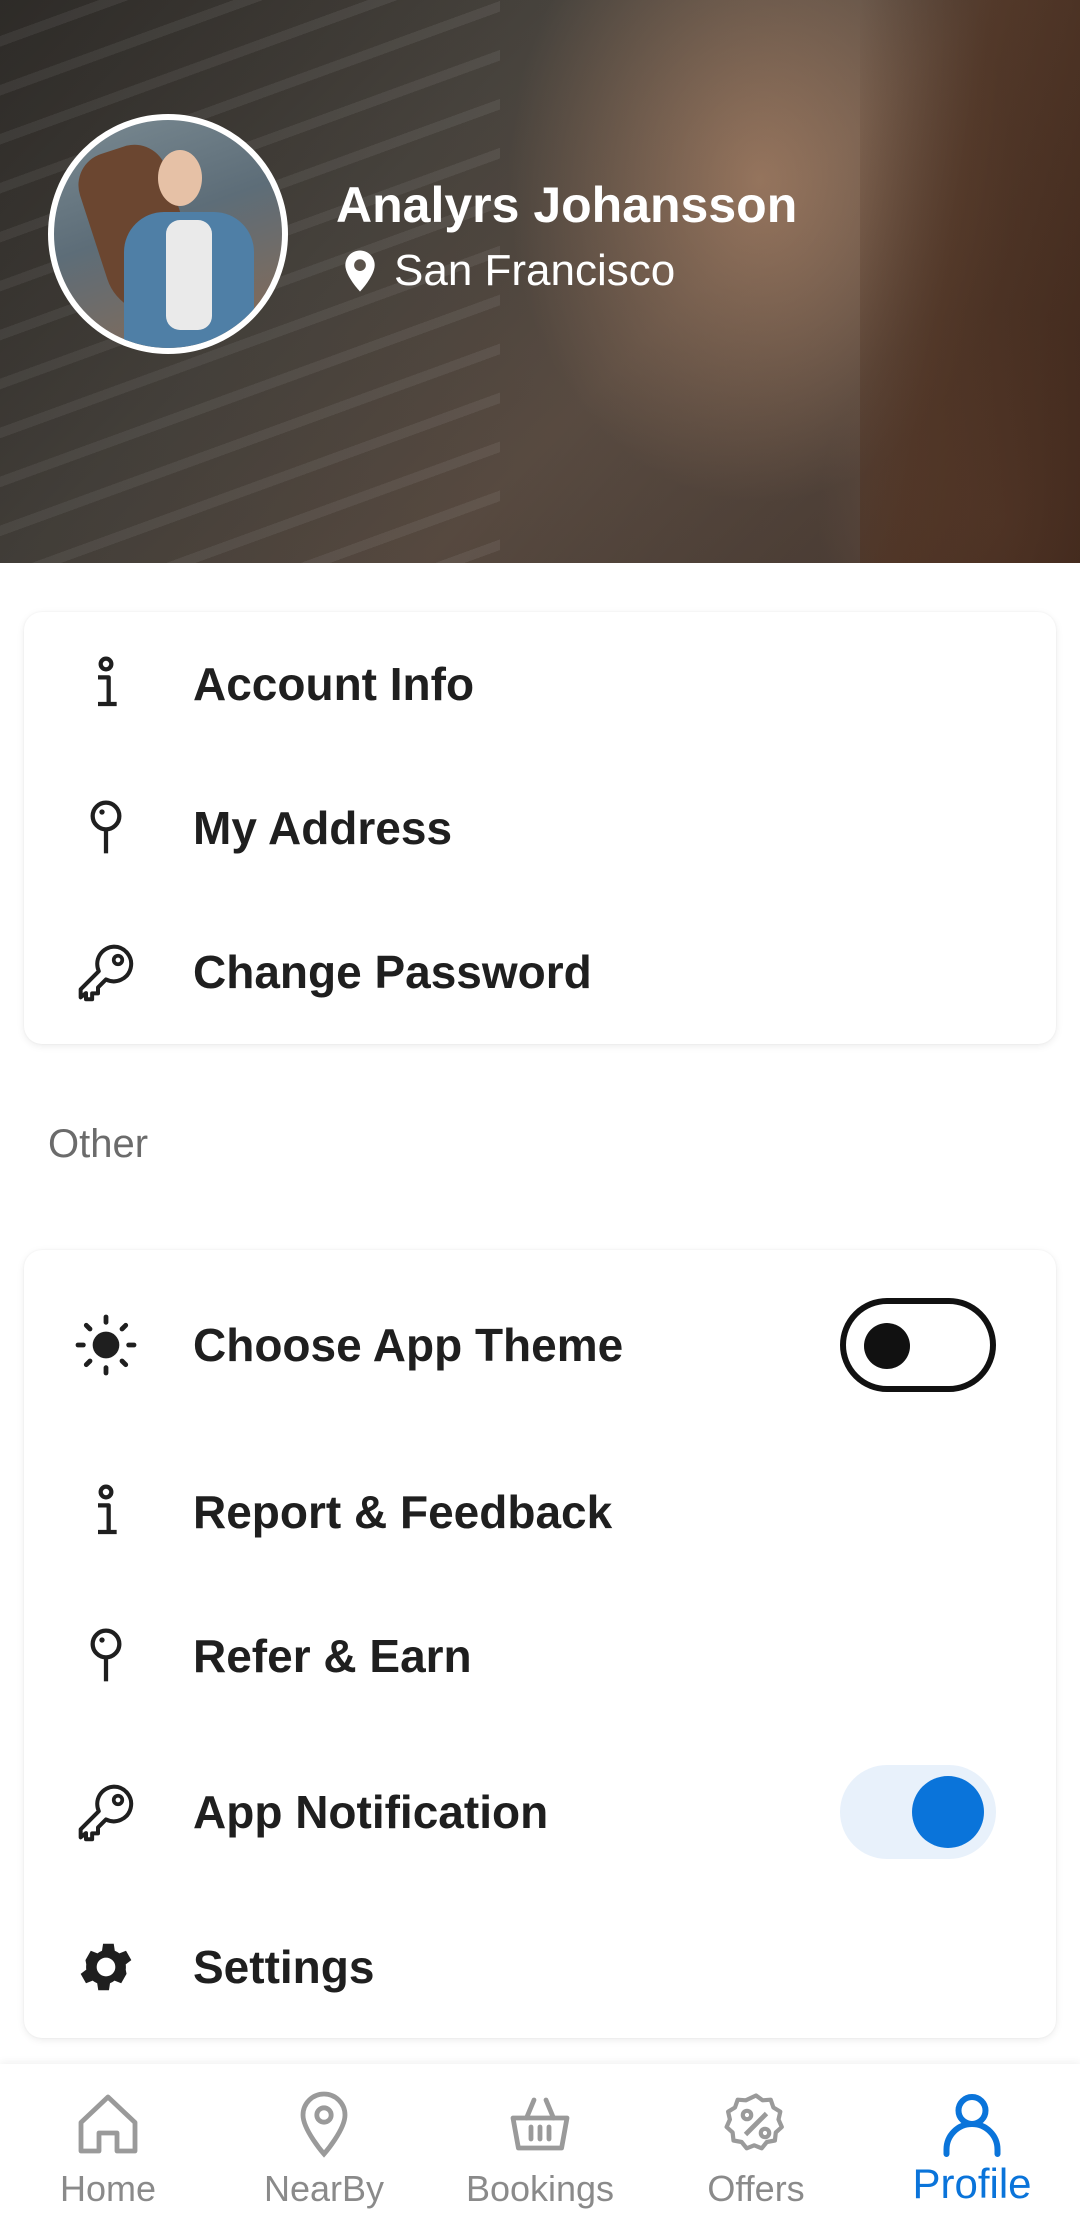 The image size is (1080, 2238). I want to click on nav-home: Home, so click(108, 2151).